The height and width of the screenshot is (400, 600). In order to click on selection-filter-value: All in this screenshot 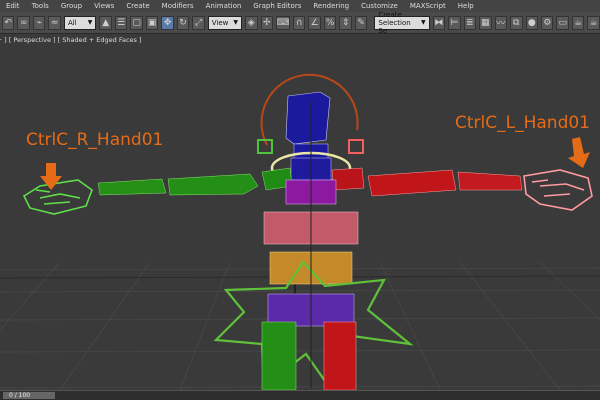, I will do `click(72, 22)`.